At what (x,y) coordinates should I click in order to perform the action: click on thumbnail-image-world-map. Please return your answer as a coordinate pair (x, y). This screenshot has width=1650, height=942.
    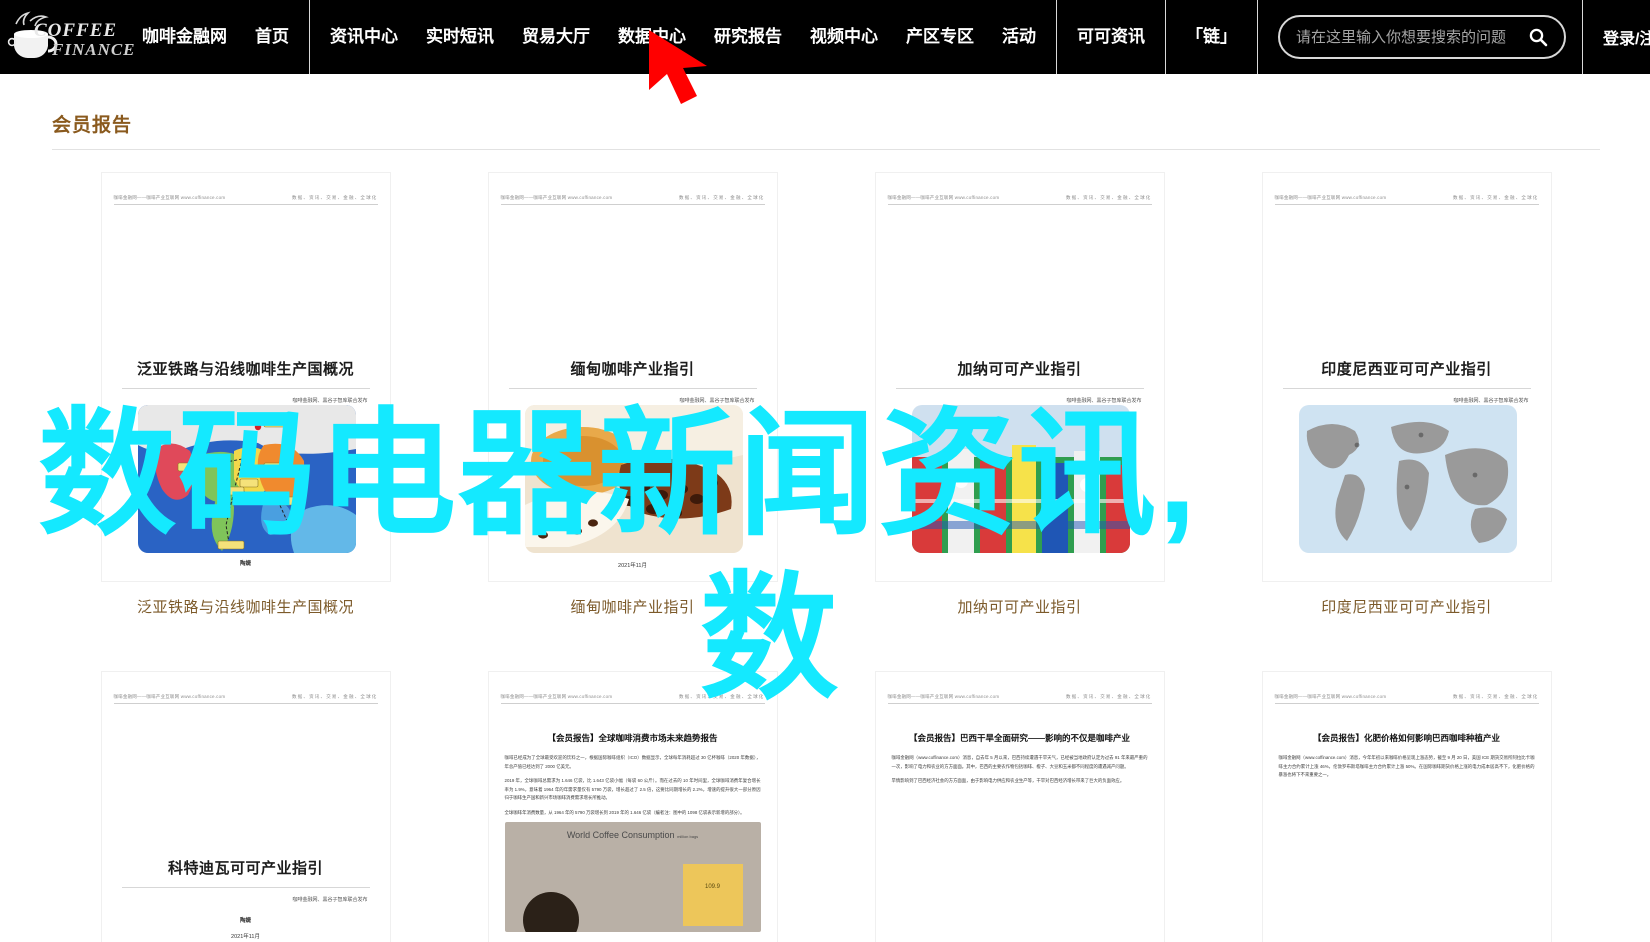
    Looking at the image, I should click on (1407, 479).